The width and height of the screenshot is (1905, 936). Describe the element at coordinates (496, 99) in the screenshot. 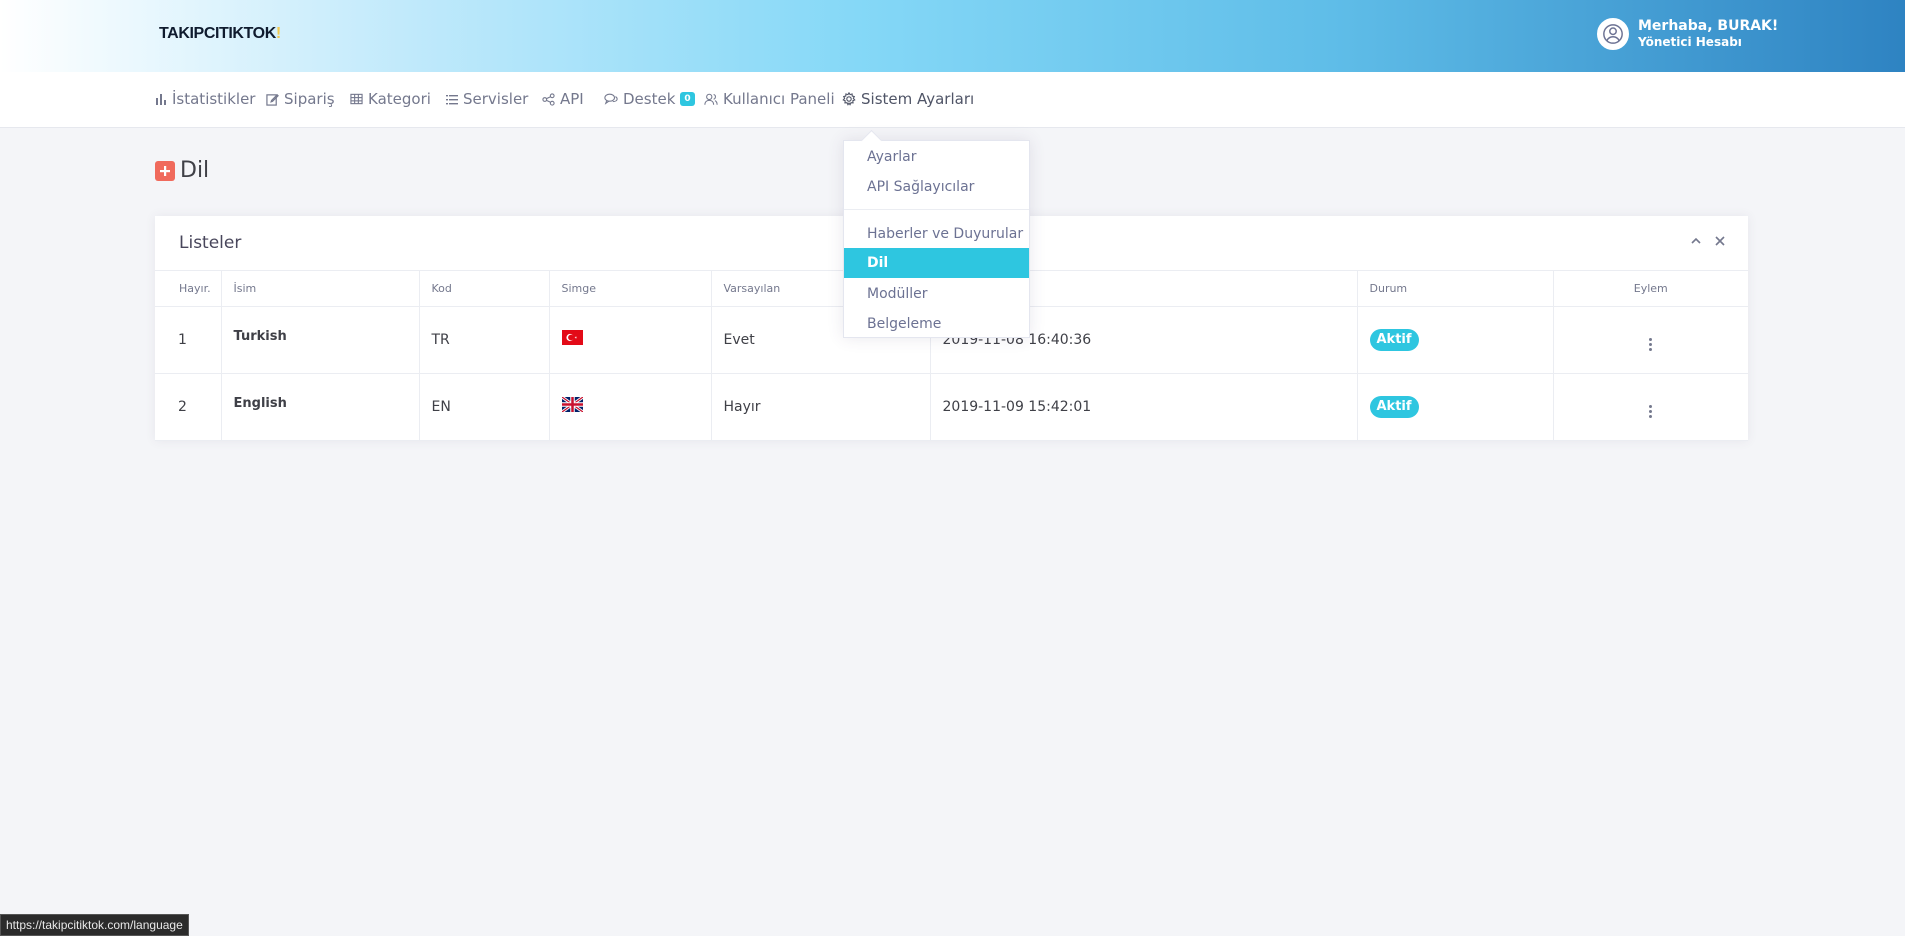

I see `nav-label: Servisler` at that location.